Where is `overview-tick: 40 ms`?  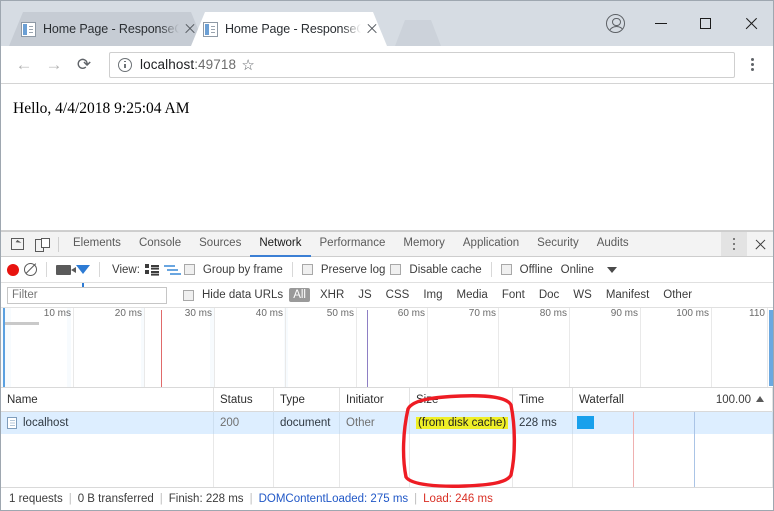 overview-tick: 40 ms is located at coordinates (269, 313).